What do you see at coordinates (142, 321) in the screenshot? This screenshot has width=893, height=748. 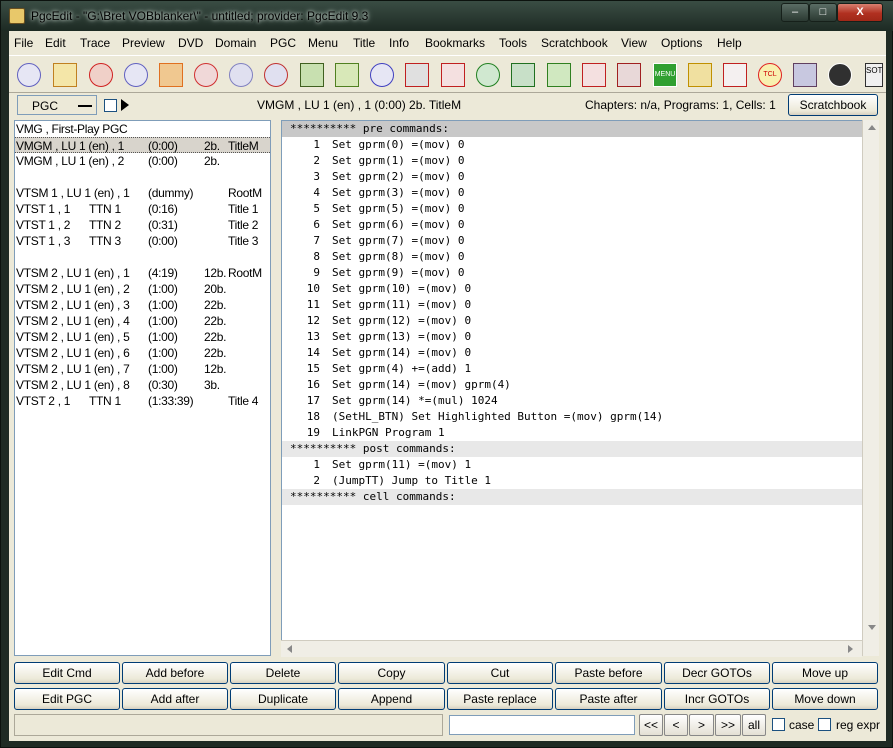 I see `pgc-list-item: VTSM 2 , LU 1 (en) , 4 (1:00) 22b.` at bounding box center [142, 321].